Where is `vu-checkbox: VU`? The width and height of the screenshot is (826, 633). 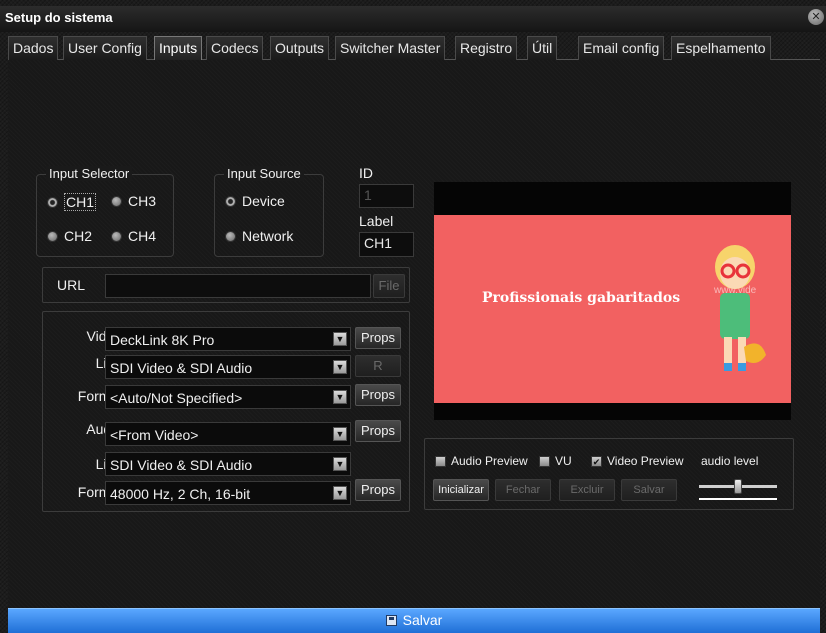
vu-checkbox: VU is located at coordinates (555, 461).